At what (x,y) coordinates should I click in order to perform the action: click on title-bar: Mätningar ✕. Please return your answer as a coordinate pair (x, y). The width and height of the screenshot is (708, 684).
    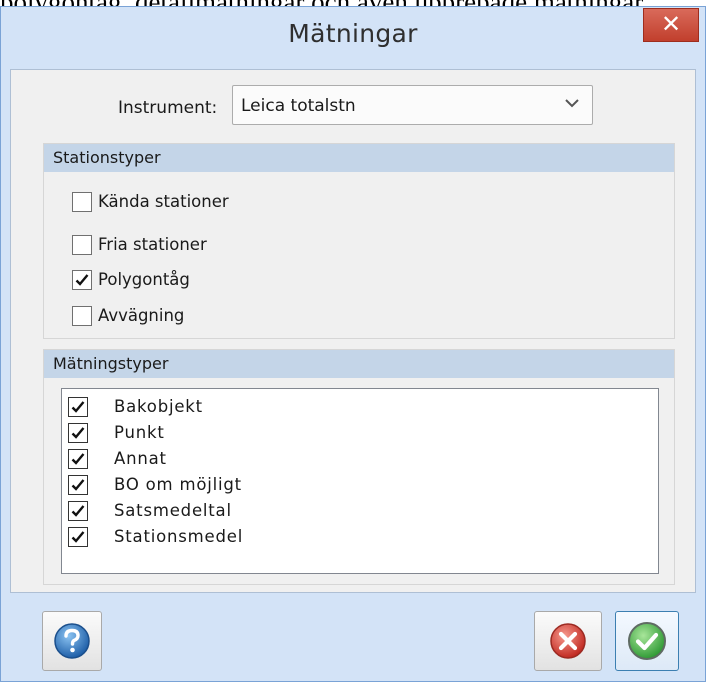
    Looking at the image, I should click on (353, 37).